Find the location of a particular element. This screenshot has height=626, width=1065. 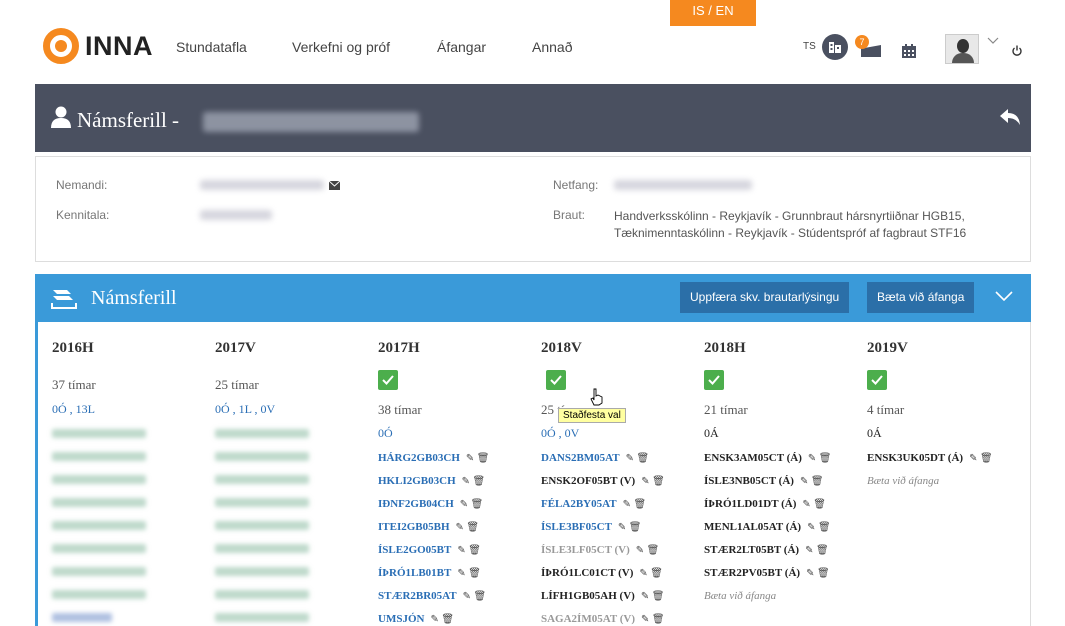

course-item: ÍSLE3BF05CT ✎ 🗑 is located at coordinates (591, 527).